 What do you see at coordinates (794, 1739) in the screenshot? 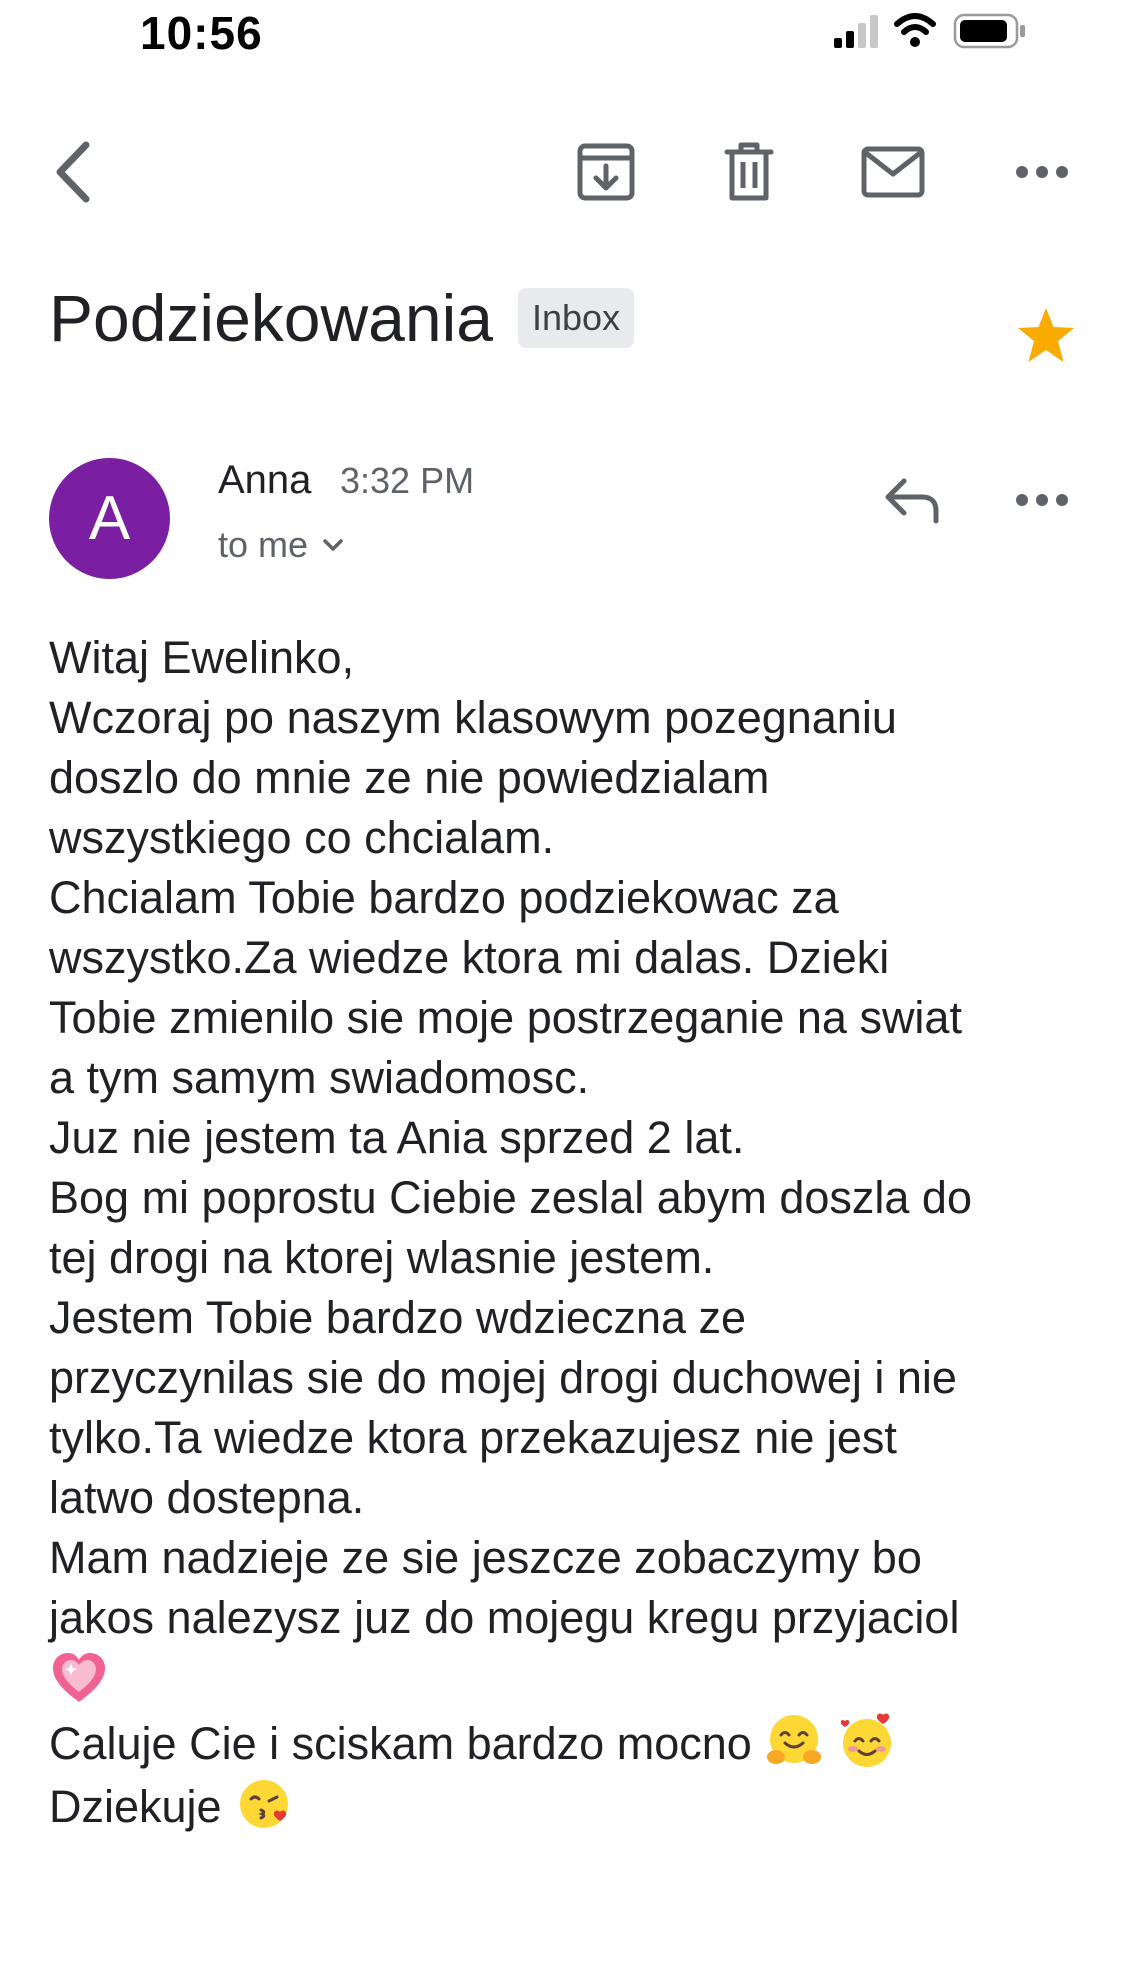
I see `hugging-face-emoji` at bounding box center [794, 1739].